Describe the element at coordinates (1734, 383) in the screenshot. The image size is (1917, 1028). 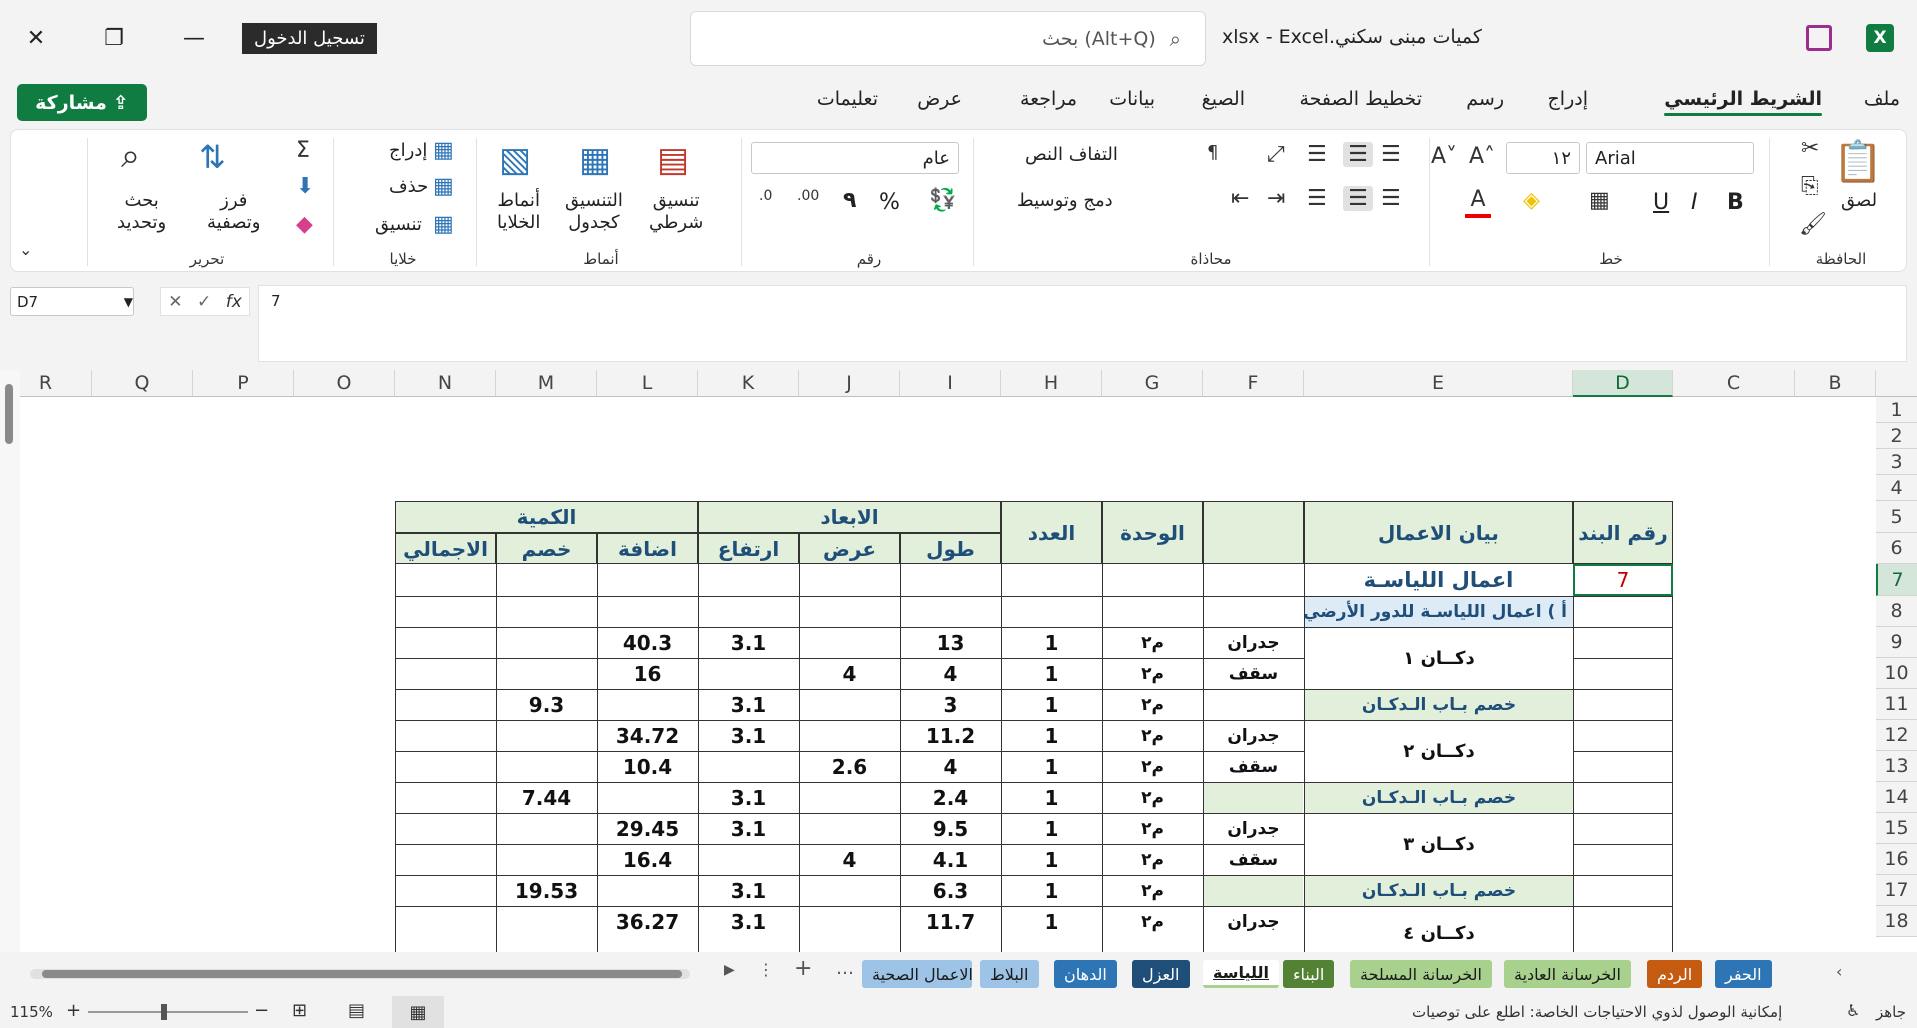
I see `column-header: C` at that location.